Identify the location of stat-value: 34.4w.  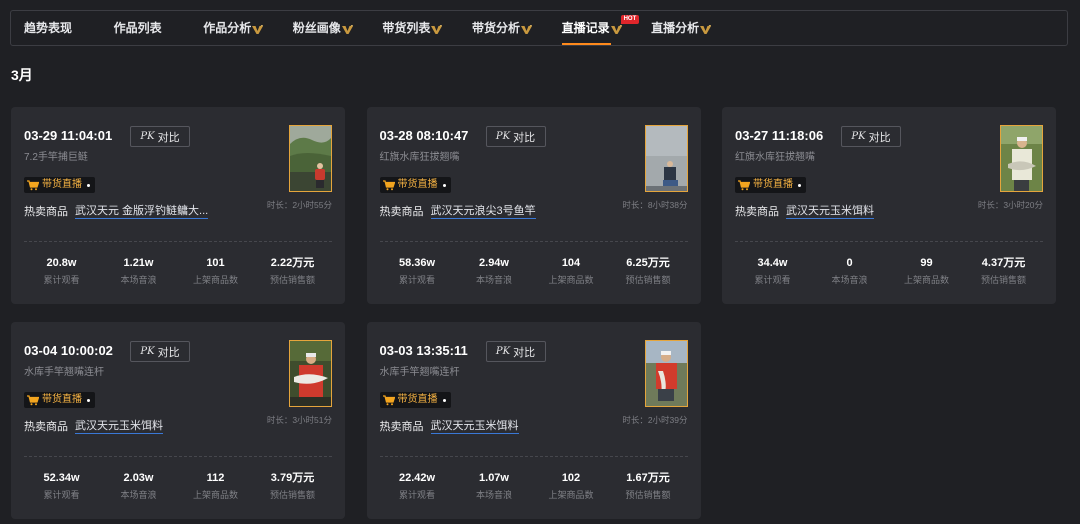
(772, 263).